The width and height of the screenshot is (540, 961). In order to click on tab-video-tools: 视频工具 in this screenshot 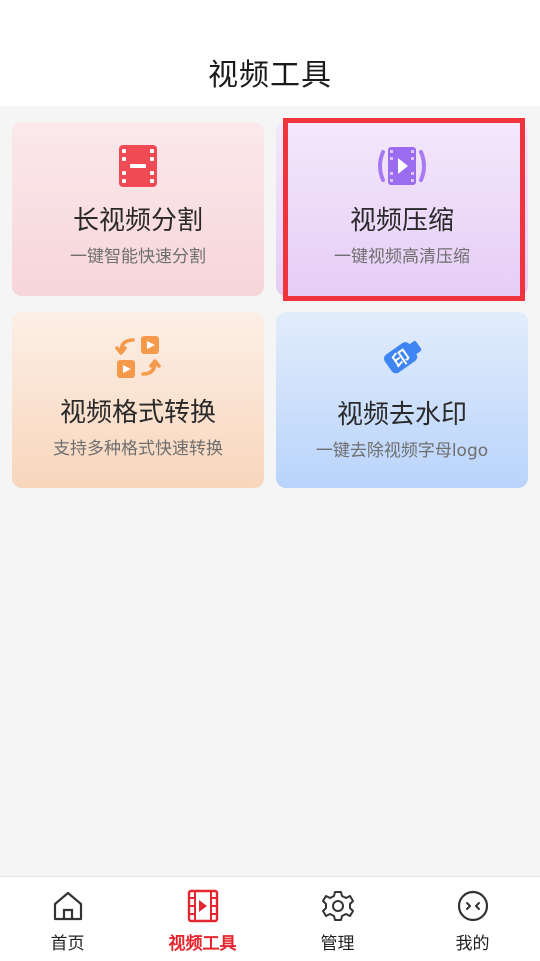, I will do `click(202, 919)`.